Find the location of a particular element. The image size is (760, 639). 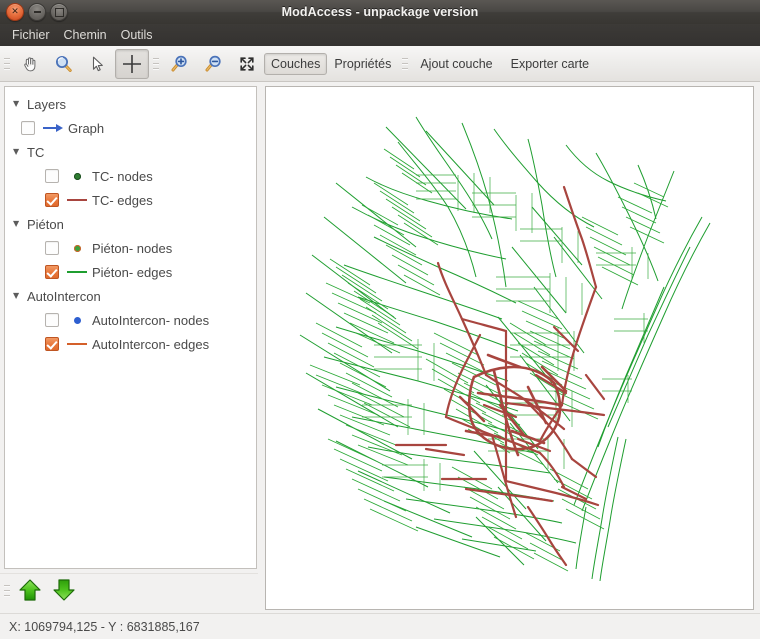

checkbox-graph is located at coordinates (28, 128).